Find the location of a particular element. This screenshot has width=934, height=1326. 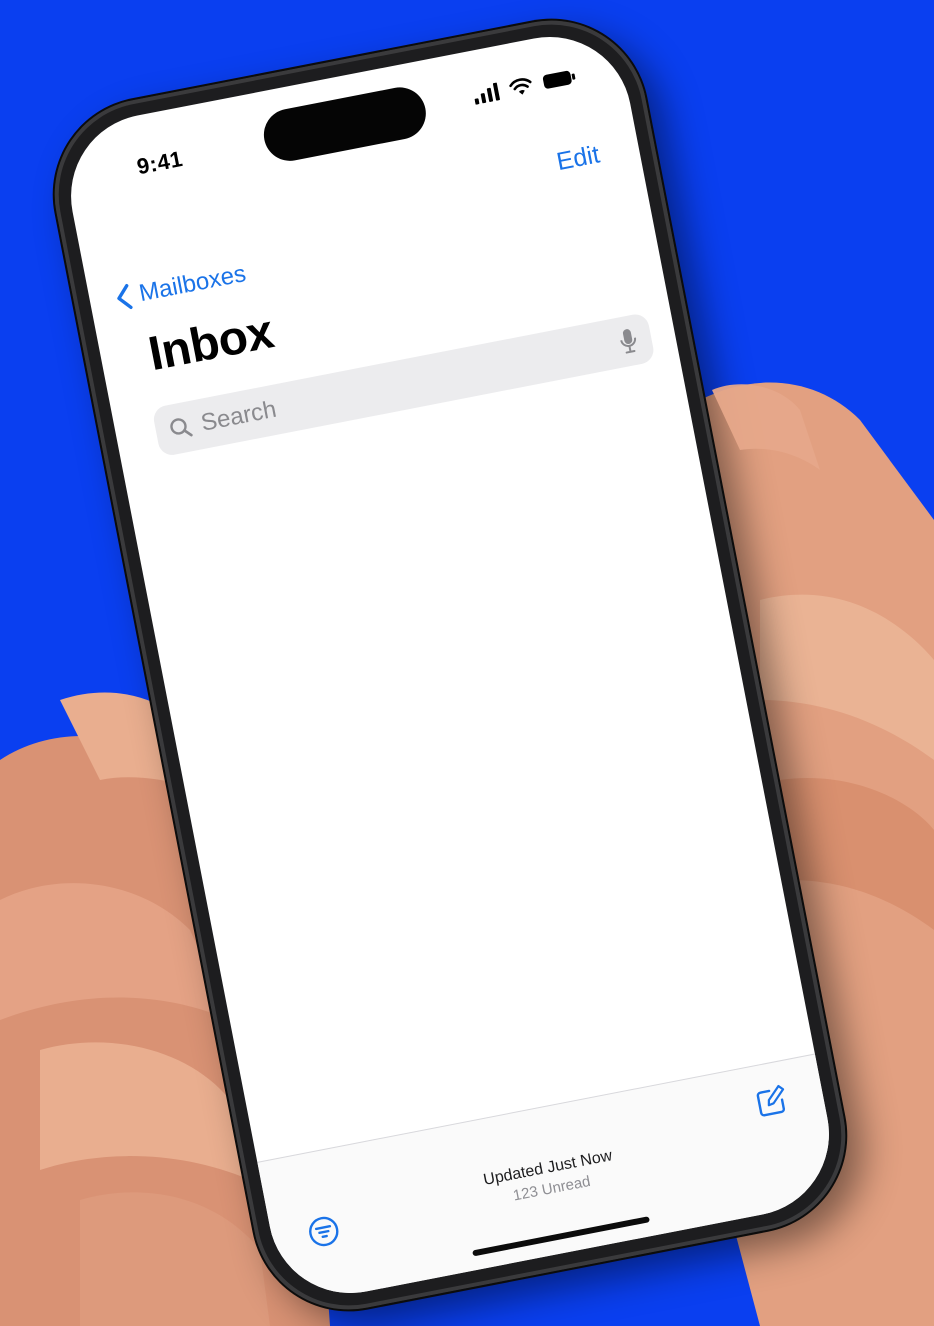

compose-icon is located at coordinates (770, 1100).